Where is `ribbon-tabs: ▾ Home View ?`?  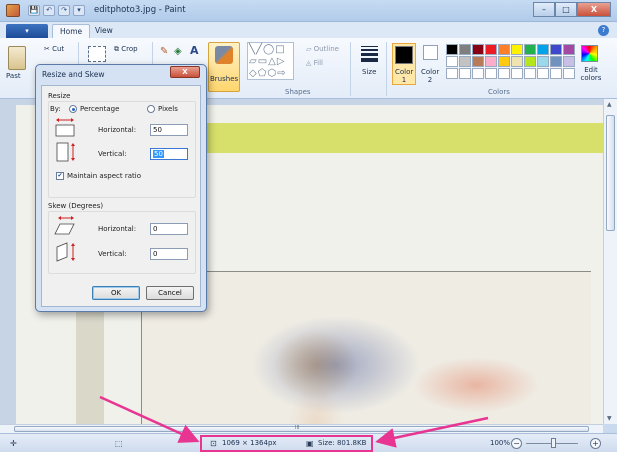
ribbon-tabs: ▾ Home View ? is located at coordinates (308, 30).